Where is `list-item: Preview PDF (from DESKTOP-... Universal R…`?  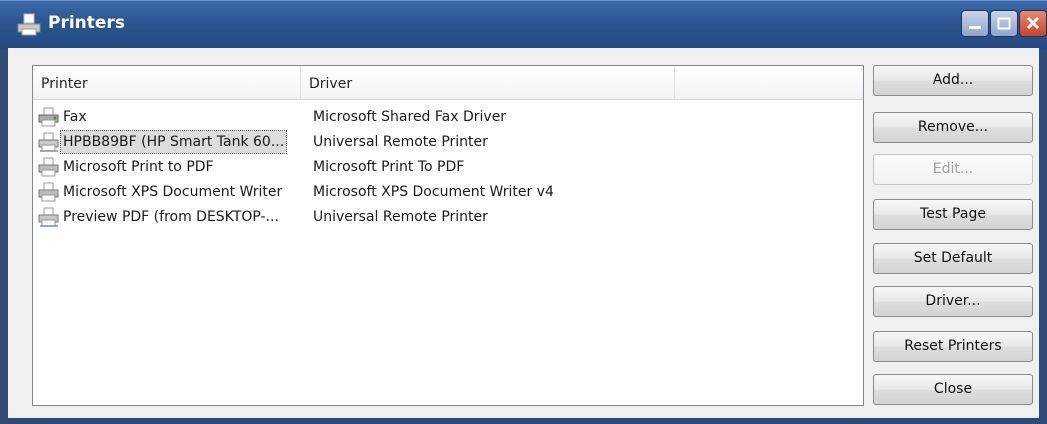 list-item: Preview PDF (from DESKTOP-... Universal R… is located at coordinates (448, 218).